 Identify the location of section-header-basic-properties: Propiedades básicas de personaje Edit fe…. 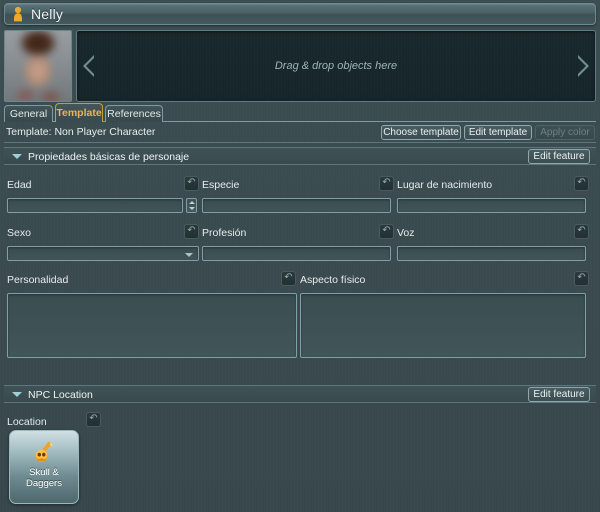
(300, 156).